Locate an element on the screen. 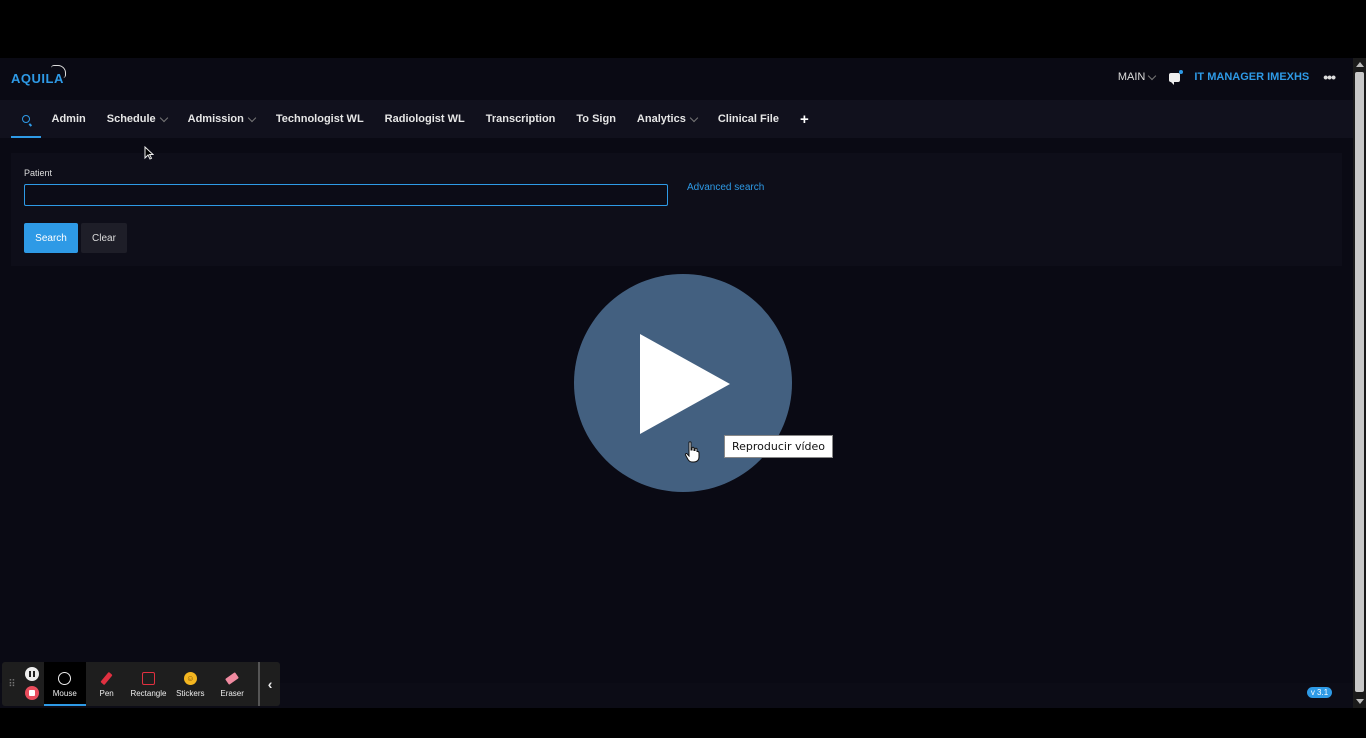 Image resolution: width=1366 pixels, height=738 pixels. logo-mark-icon is located at coordinates (58, 71).